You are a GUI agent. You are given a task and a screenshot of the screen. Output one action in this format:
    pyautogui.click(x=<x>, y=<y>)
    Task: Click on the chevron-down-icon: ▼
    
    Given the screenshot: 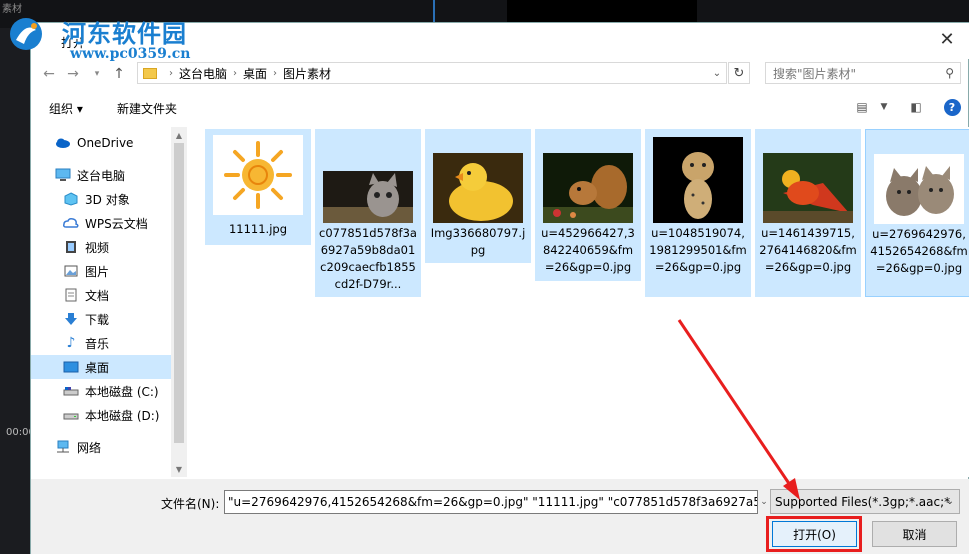 What is the action you would take?
    pyautogui.click(x=884, y=107)
    